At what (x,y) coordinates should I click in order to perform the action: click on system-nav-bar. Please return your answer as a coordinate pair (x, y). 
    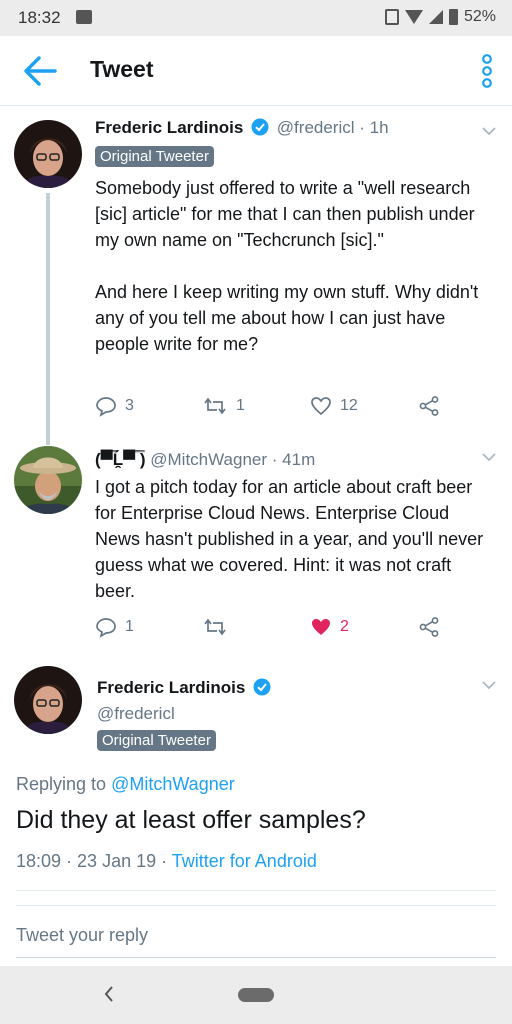
    Looking at the image, I should click on (256, 995).